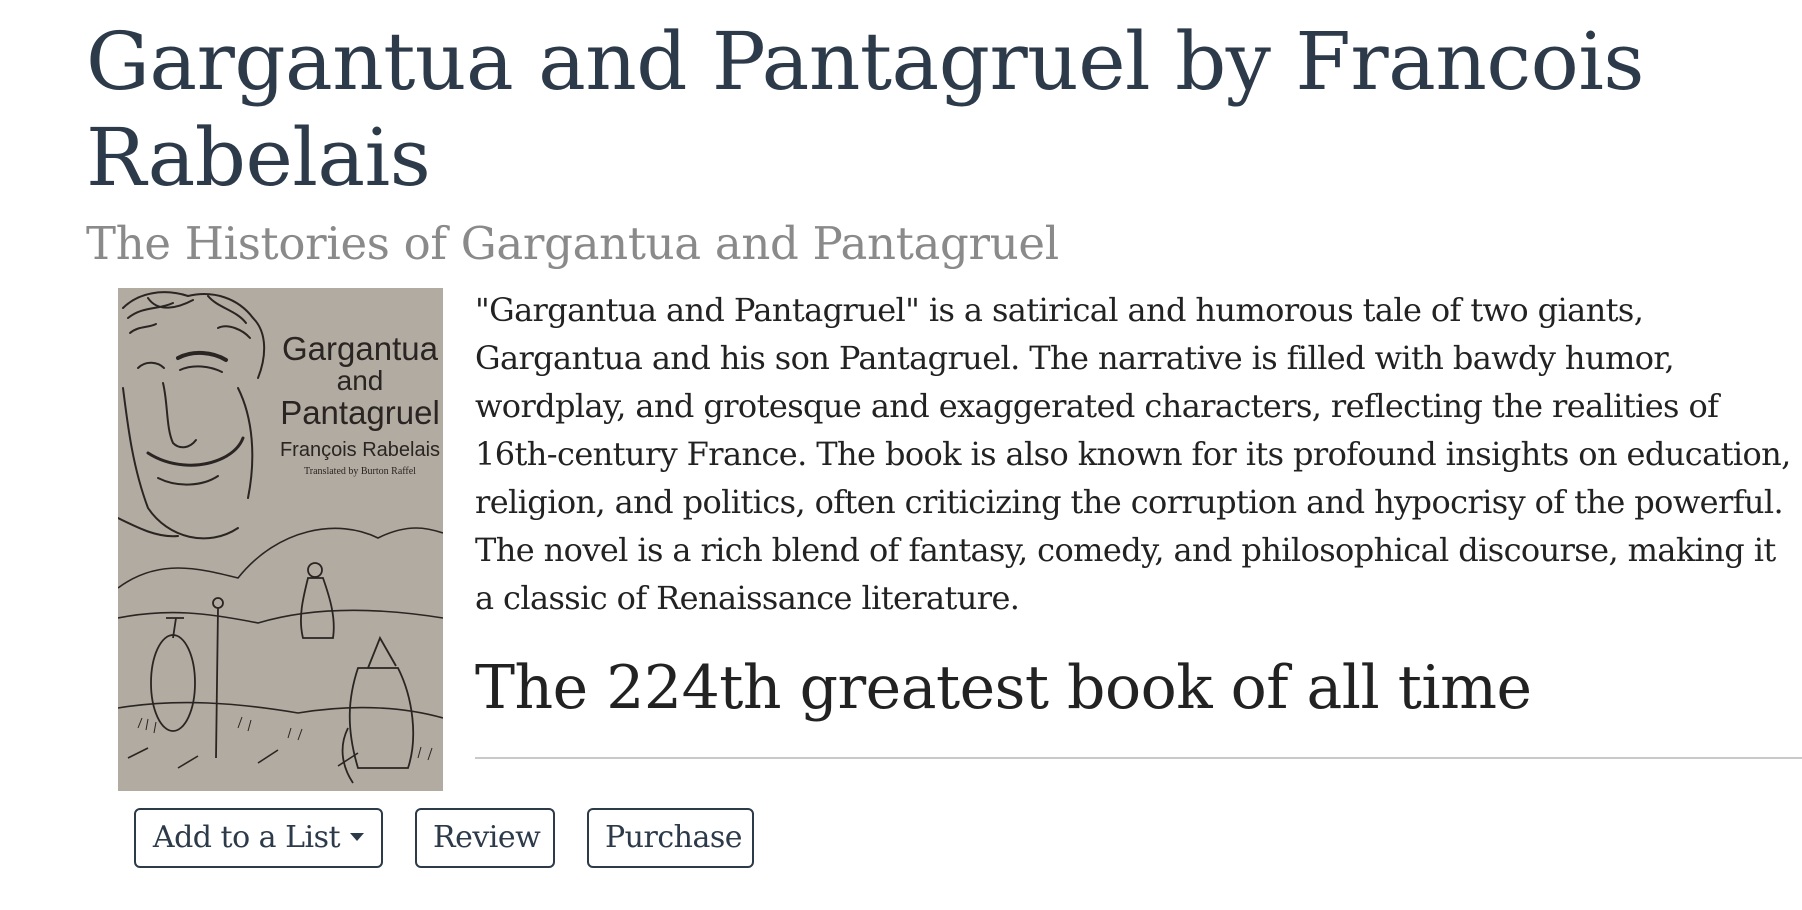  I want to click on add-to-list-button: Add to a List, so click(258, 838).